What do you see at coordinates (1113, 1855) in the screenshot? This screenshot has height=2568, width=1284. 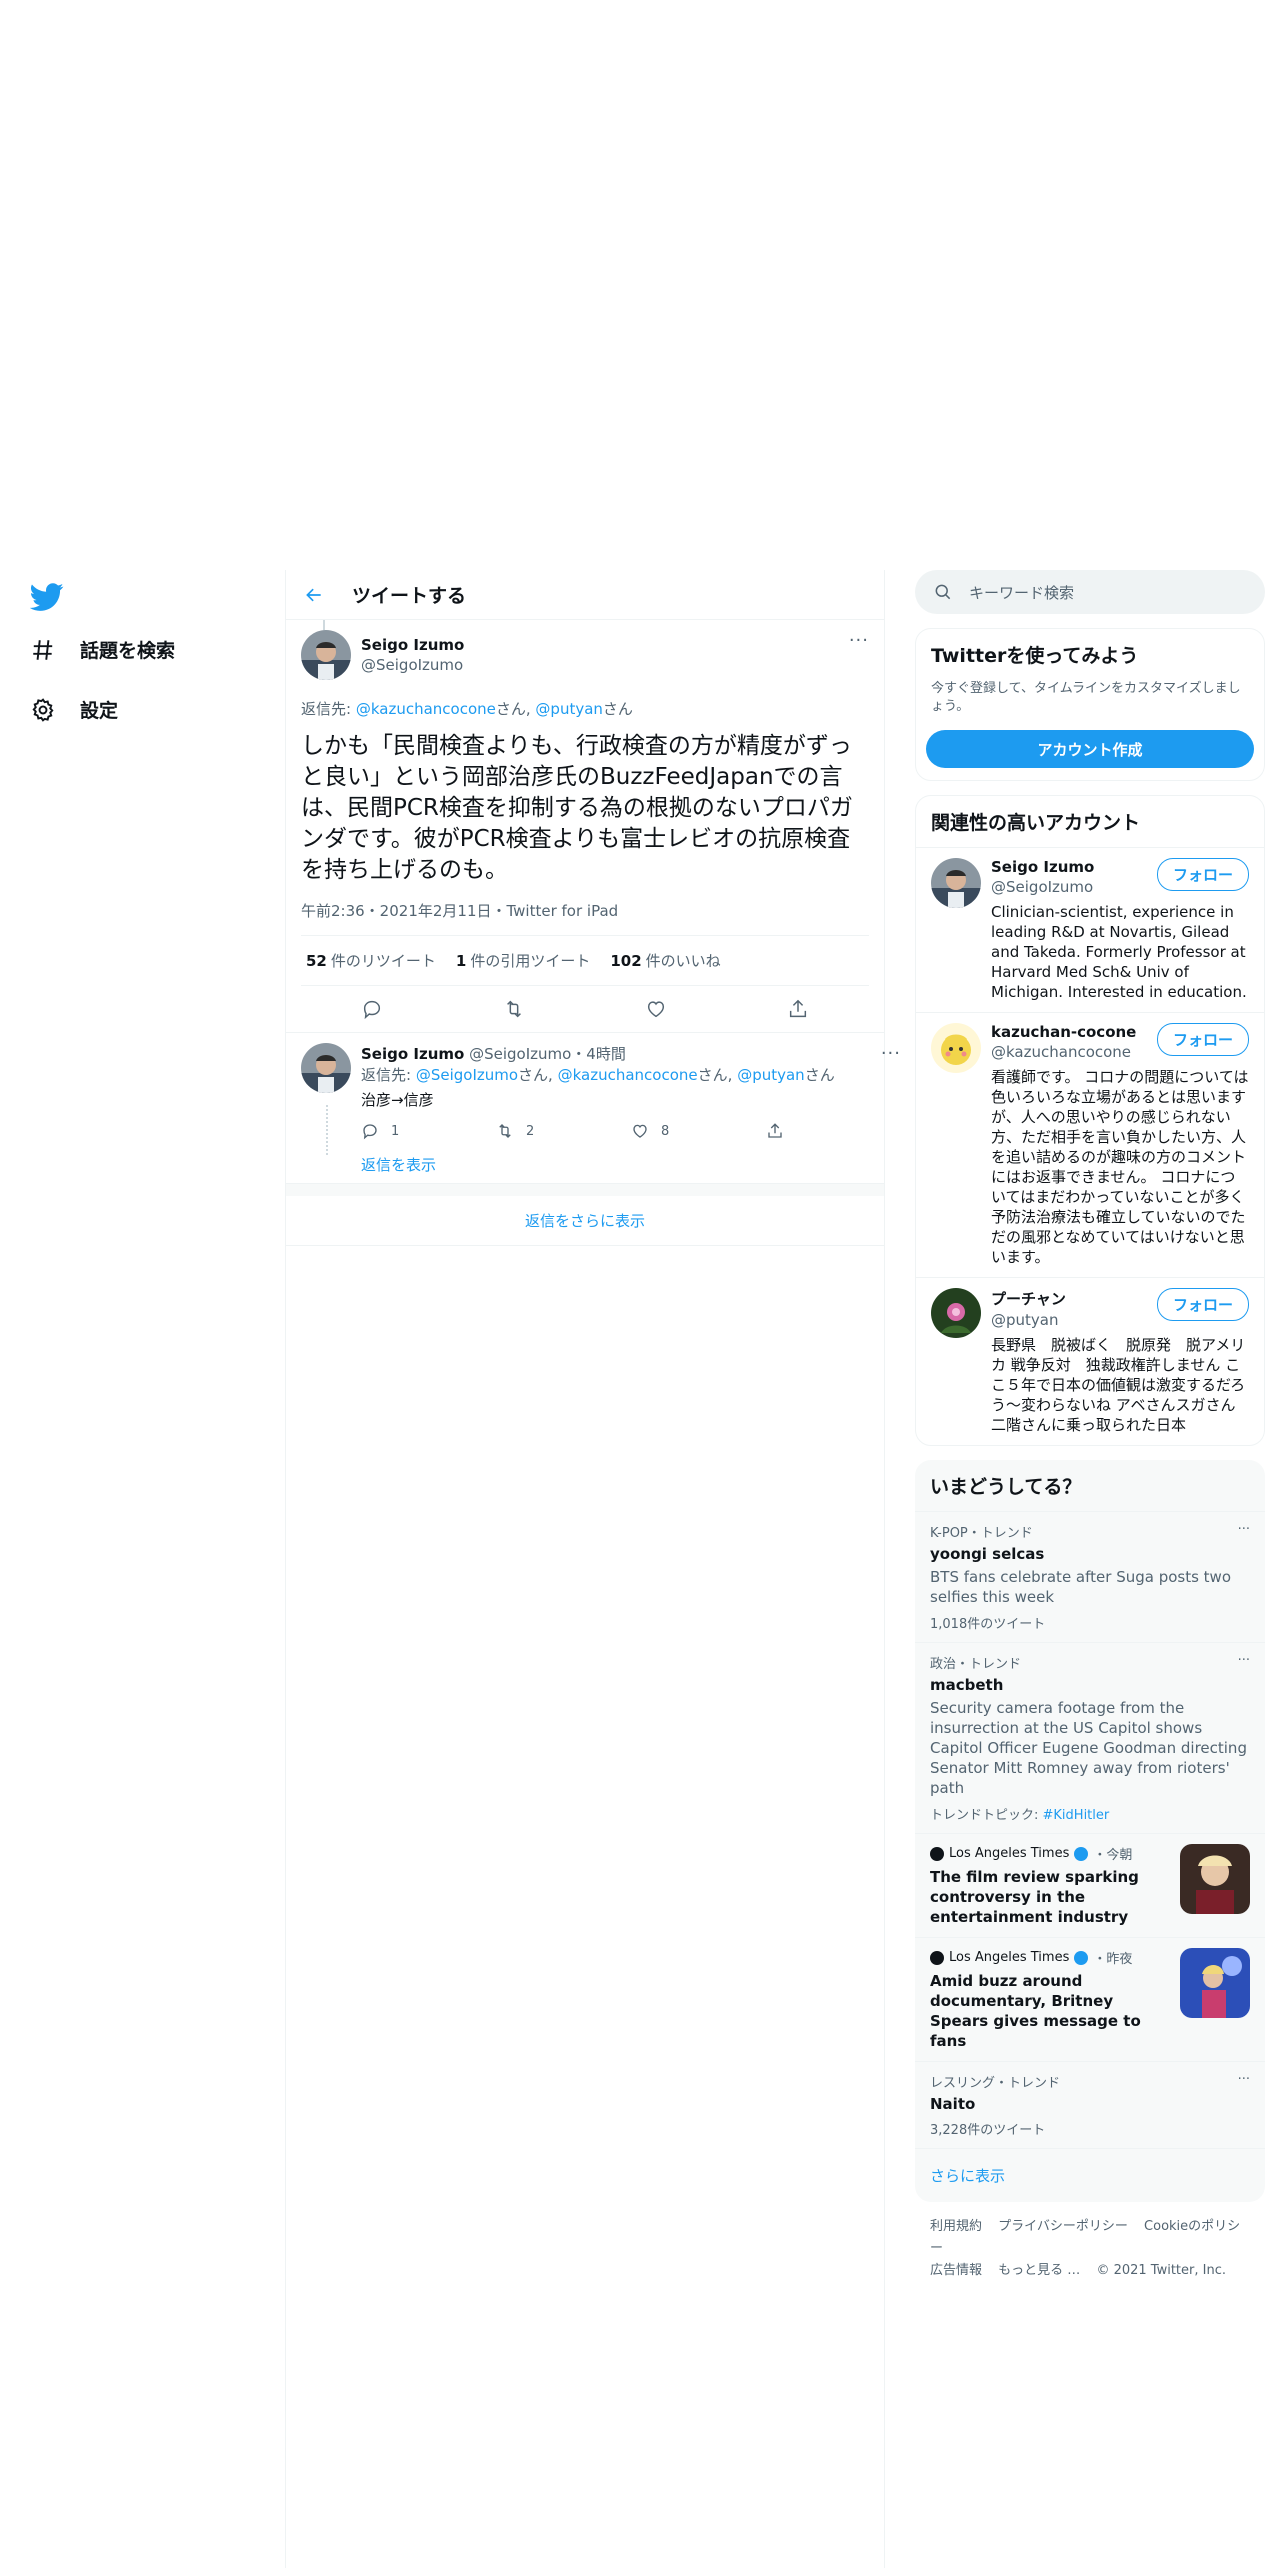 I see `news-time: ・今朝` at bounding box center [1113, 1855].